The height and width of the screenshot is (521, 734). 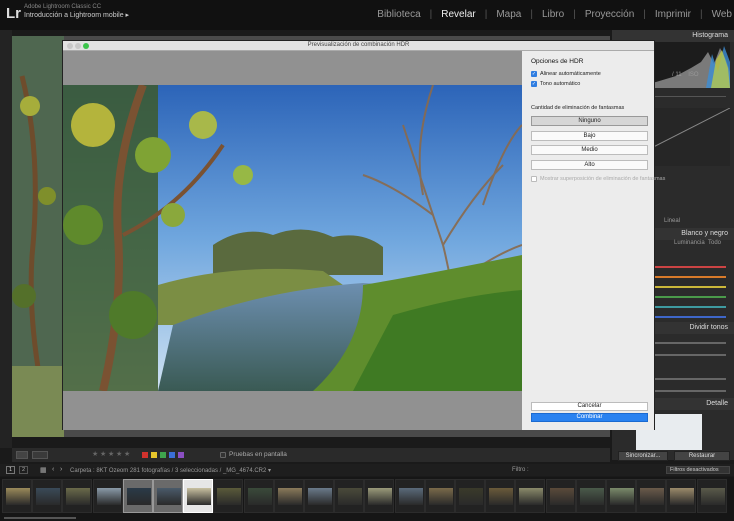 I want to click on slider-shadows-sat, so click(x=689, y=391).